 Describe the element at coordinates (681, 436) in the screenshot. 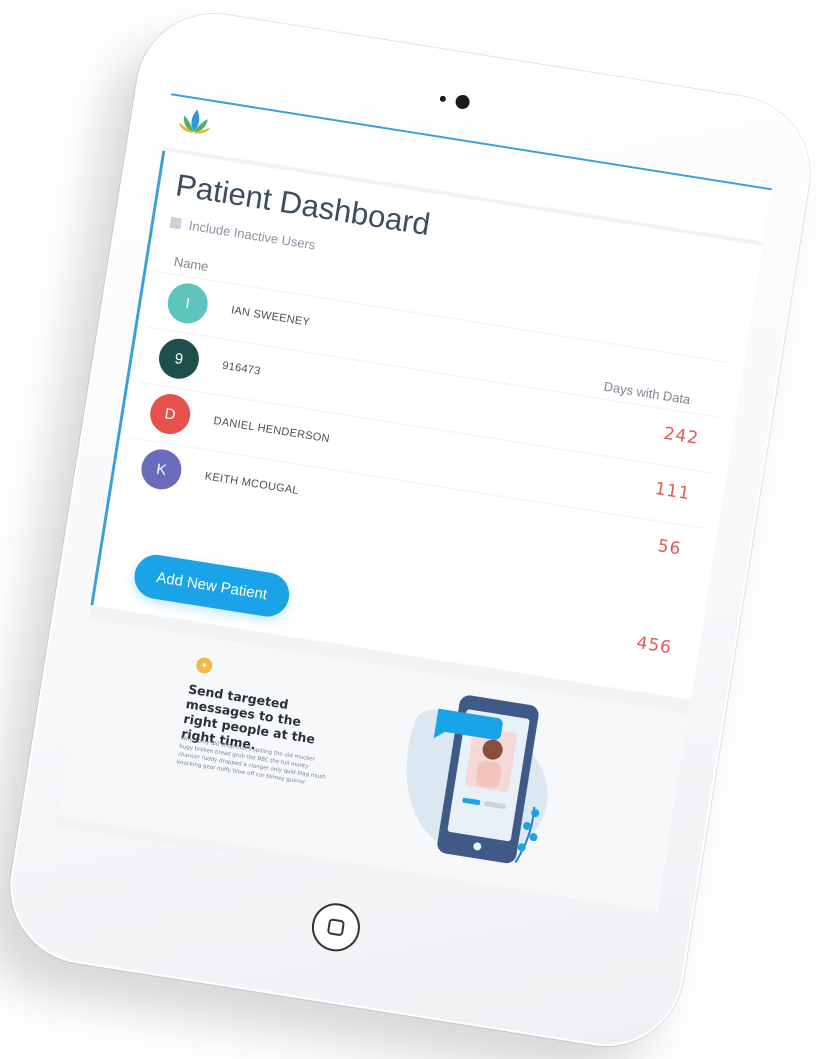

I see `days-with-data: 242` at that location.